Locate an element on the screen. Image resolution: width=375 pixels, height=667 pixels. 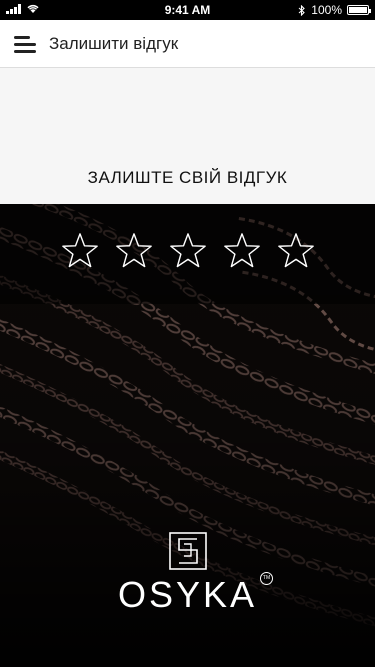
page-title: Залишити відгук is located at coordinates (114, 43).